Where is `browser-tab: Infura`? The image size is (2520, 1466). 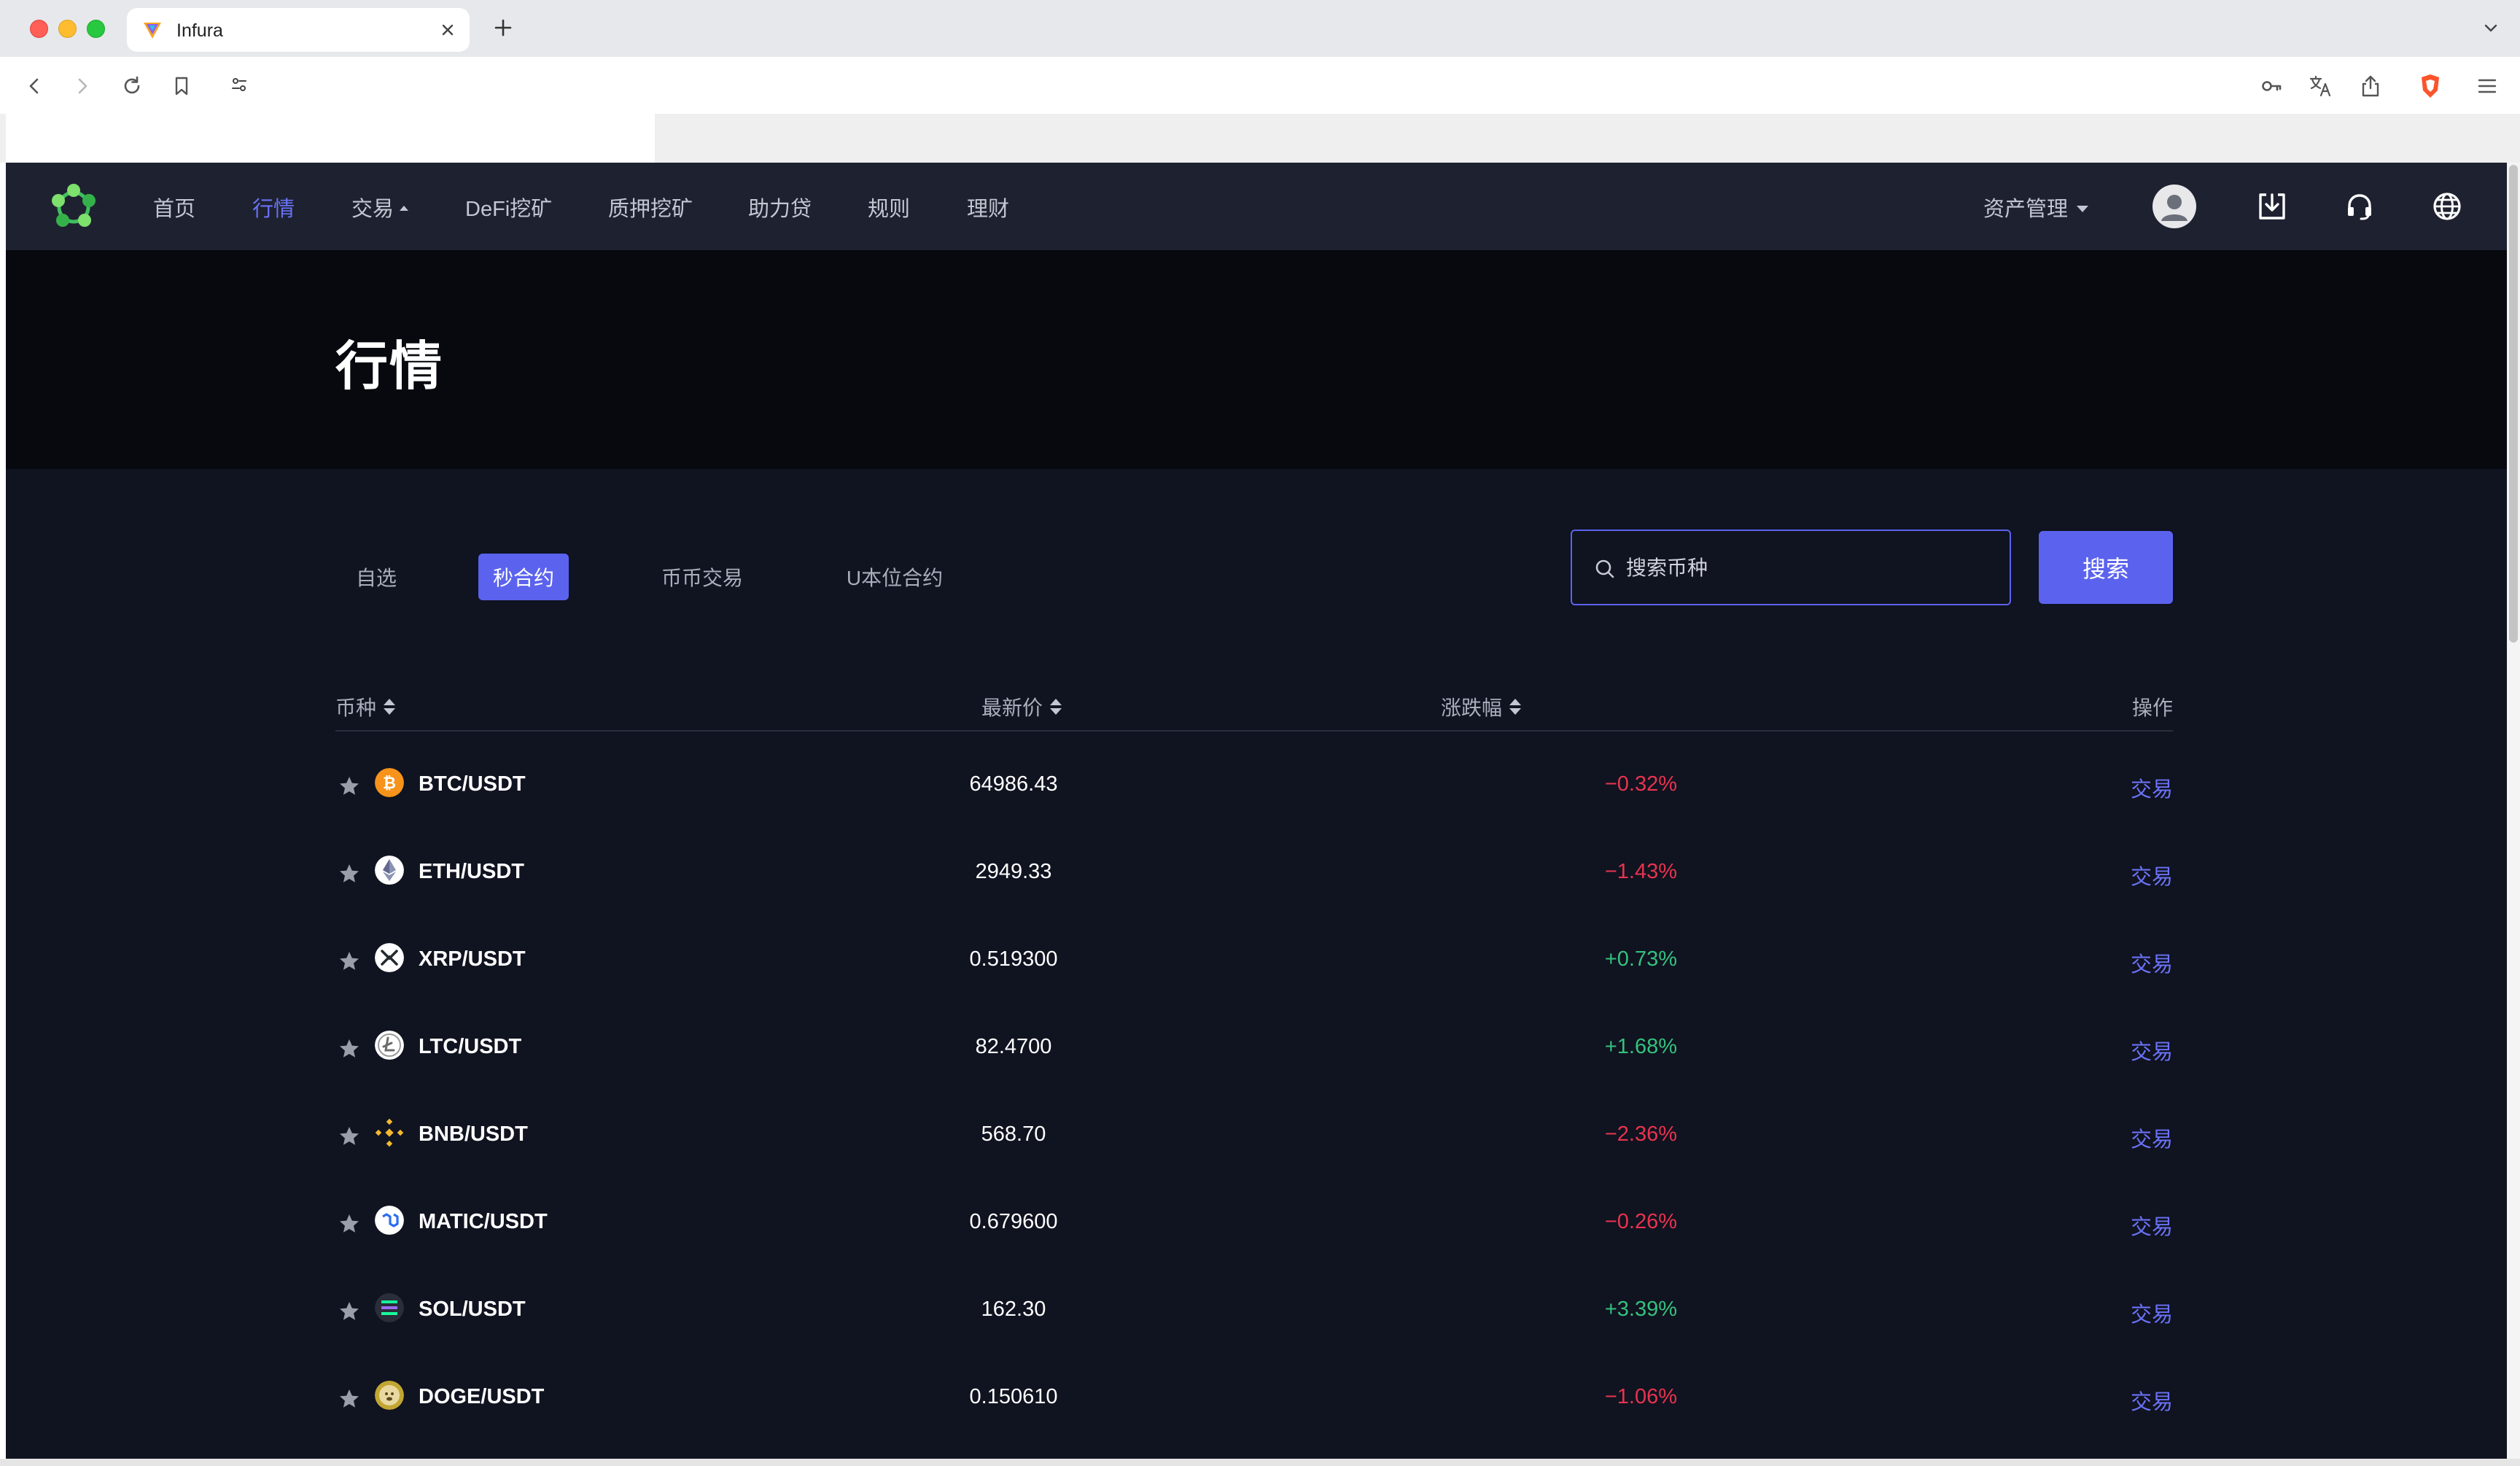
browser-tab: Infura is located at coordinates (298, 30).